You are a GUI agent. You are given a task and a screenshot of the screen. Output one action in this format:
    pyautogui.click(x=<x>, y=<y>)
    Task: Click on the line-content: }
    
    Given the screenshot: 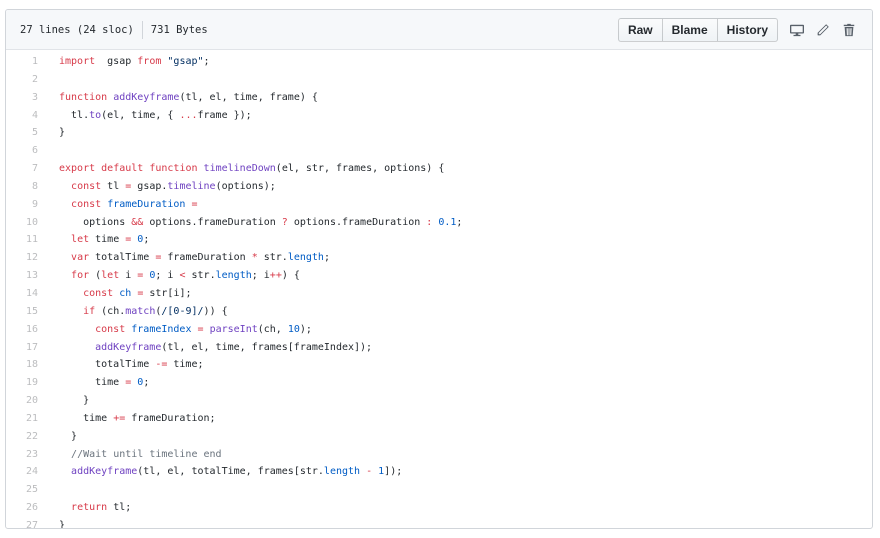 What is the action you would take?
    pyautogui.click(x=74, y=401)
    